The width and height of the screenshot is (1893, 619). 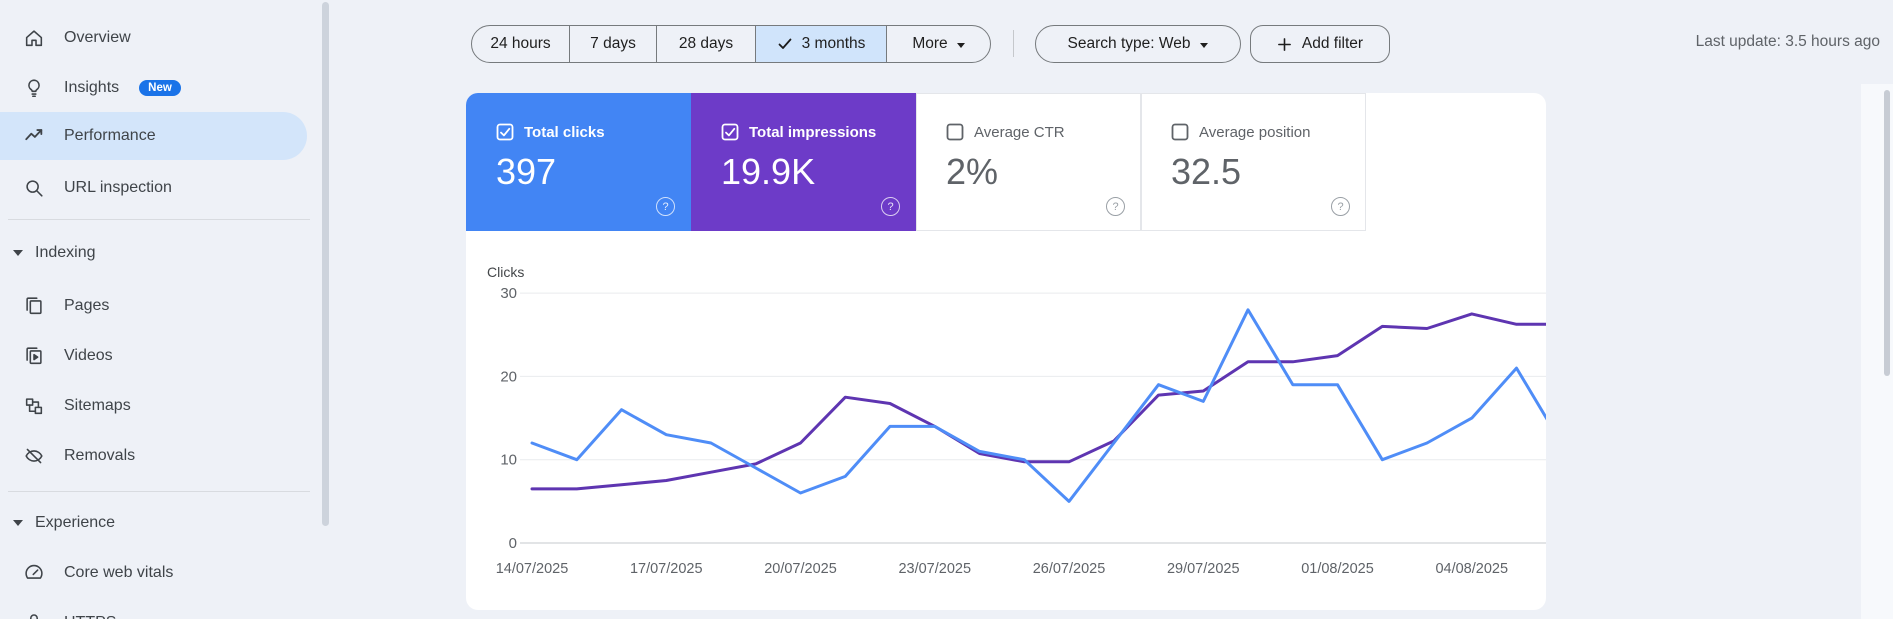 I want to click on svg-text: 17/07/2025, so click(x=666, y=569).